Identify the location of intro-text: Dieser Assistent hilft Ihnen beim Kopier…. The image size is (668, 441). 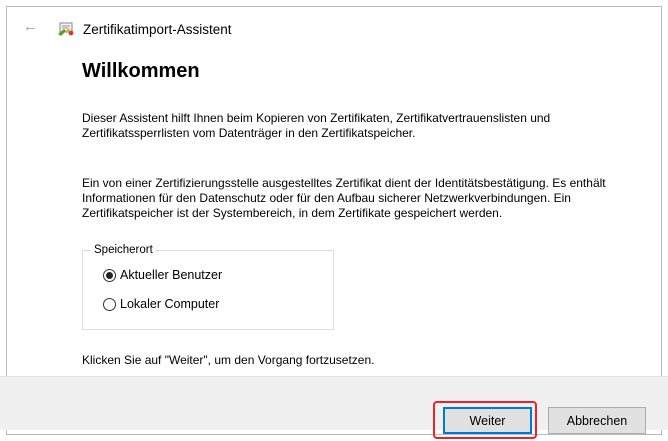
(316, 125).